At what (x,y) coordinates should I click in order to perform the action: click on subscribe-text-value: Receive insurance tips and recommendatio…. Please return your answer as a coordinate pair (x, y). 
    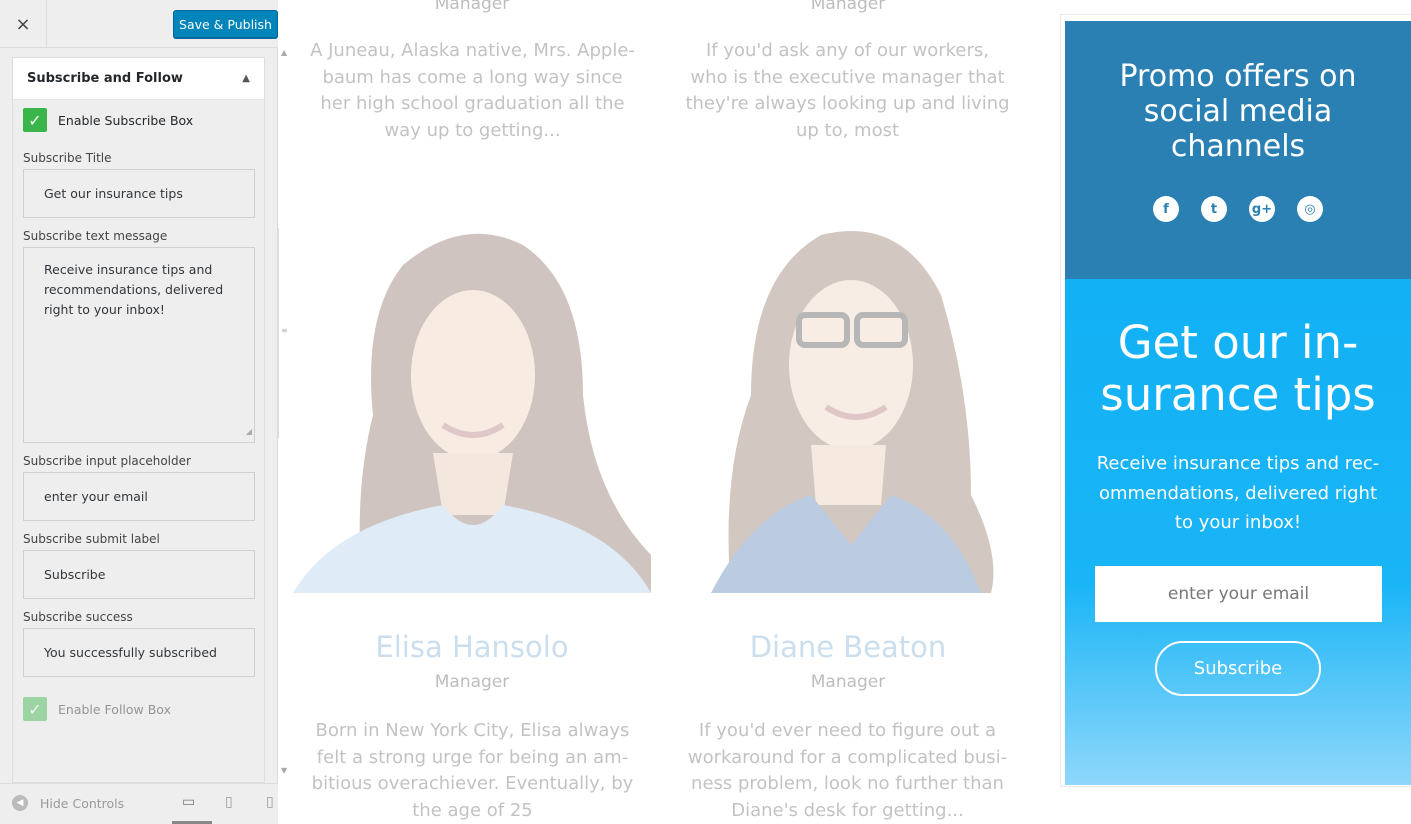
    Looking at the image, I should click on (134, 289).